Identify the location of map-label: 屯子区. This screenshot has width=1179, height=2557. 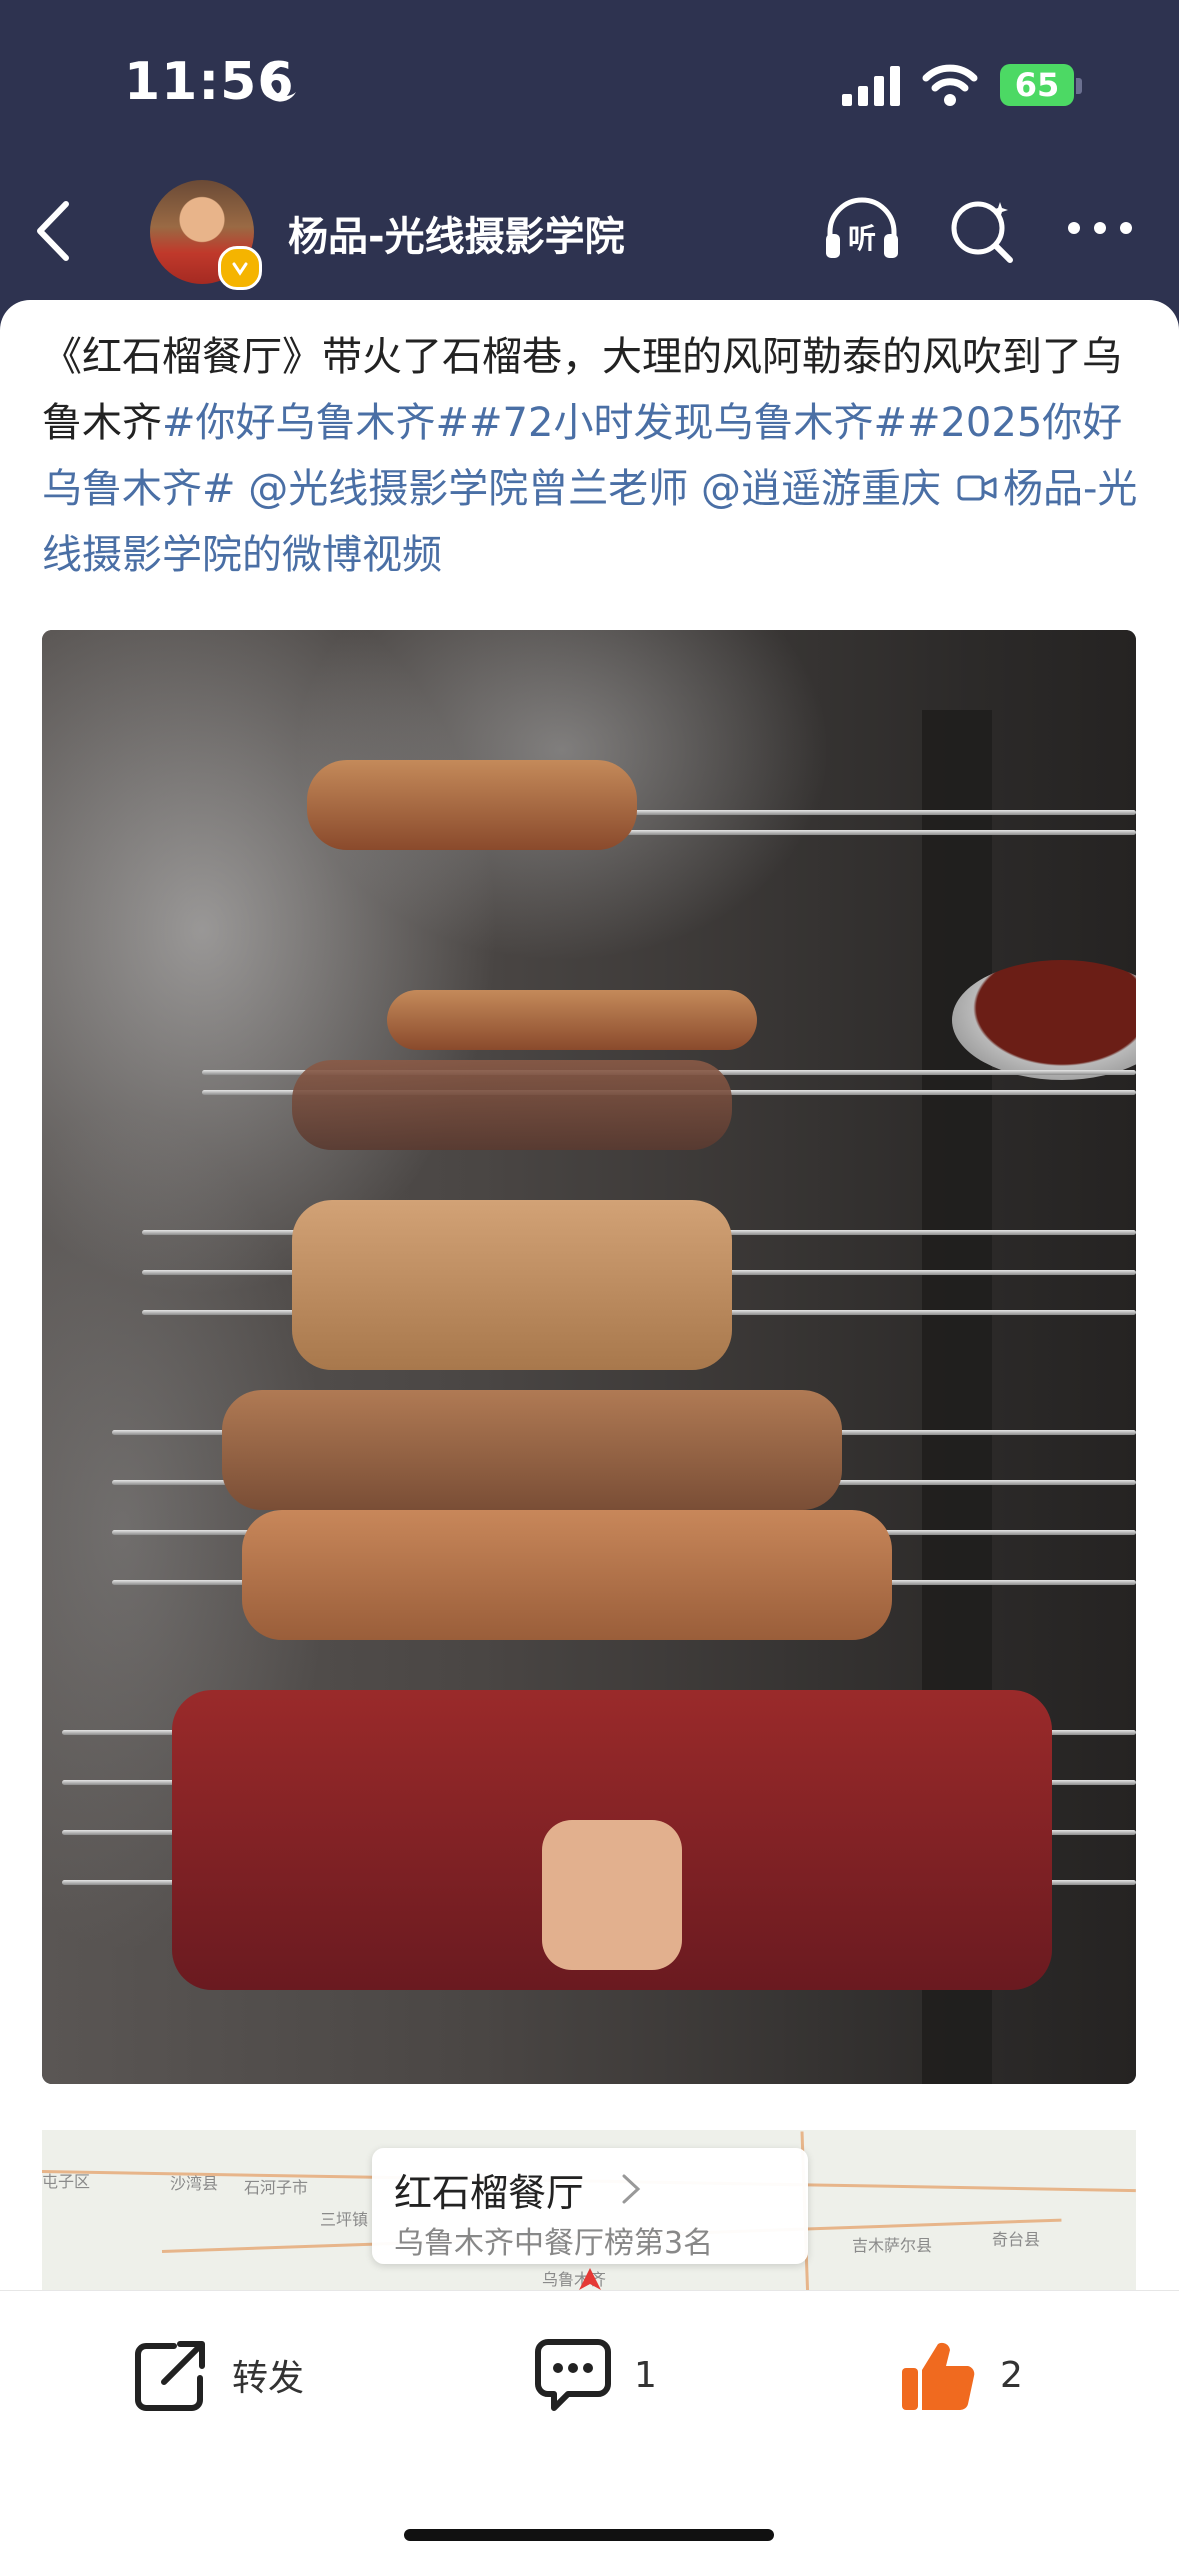
(66, 2181).